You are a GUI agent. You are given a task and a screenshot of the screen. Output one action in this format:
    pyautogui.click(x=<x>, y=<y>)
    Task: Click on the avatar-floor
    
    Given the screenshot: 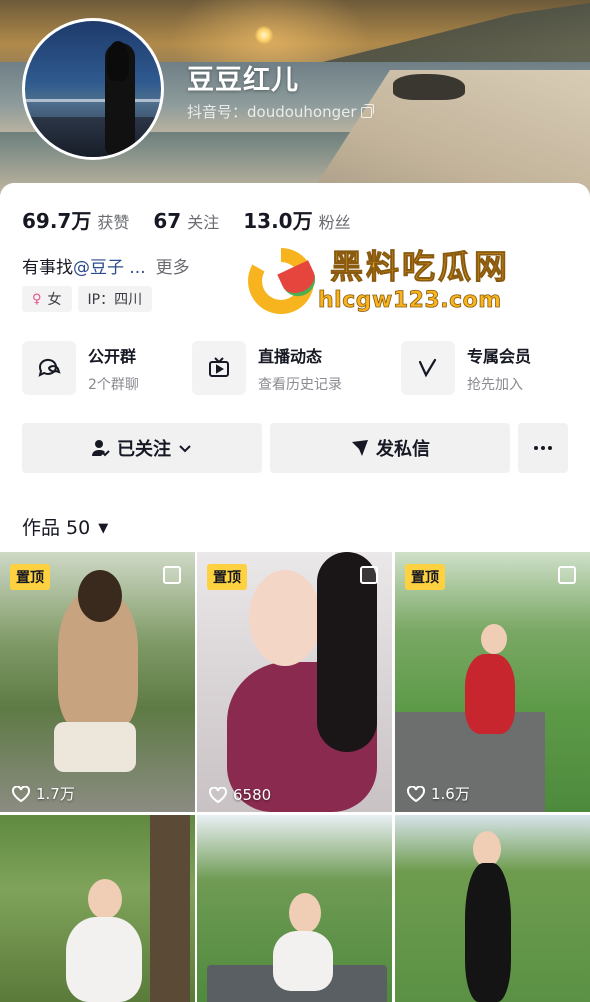 What is the action you would take?
    pyautogui.click(x=93, y=137)
    